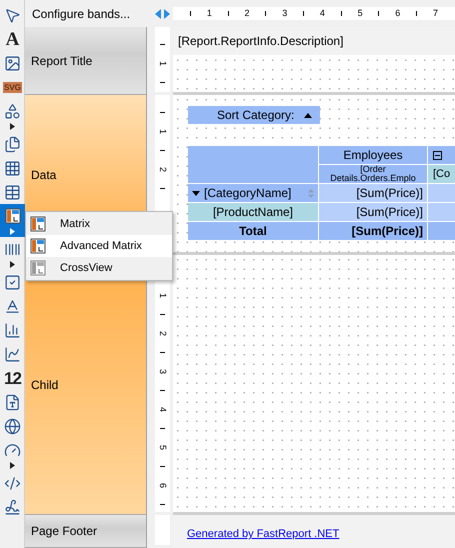 The height and width of the screenshot is (548, 455). Describe the element at coordinates (373, 174) in the screenshot. I see `table-cell: [Order Details.Orders.Emplo` at that location.